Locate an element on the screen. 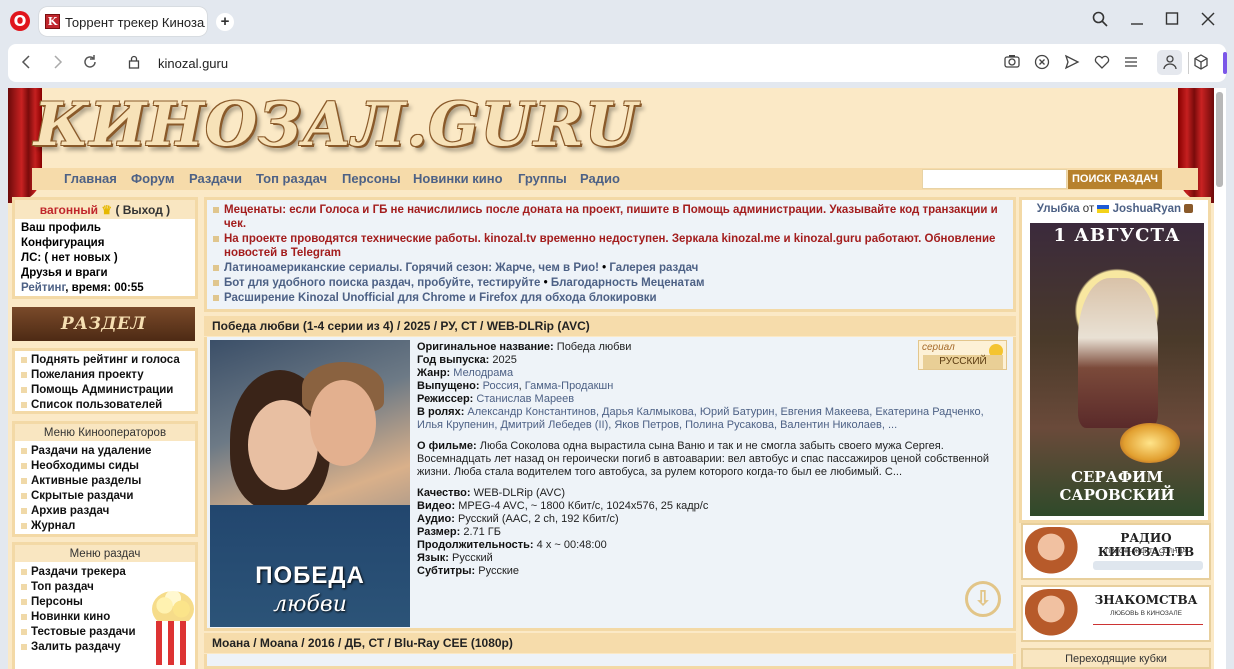 The image size is (1234, 669). dating-banner: ЗНАКОМСТВА ЛЮБОВЬ В КИНОЗАЛЕ is located at coordinates (1116, 613).